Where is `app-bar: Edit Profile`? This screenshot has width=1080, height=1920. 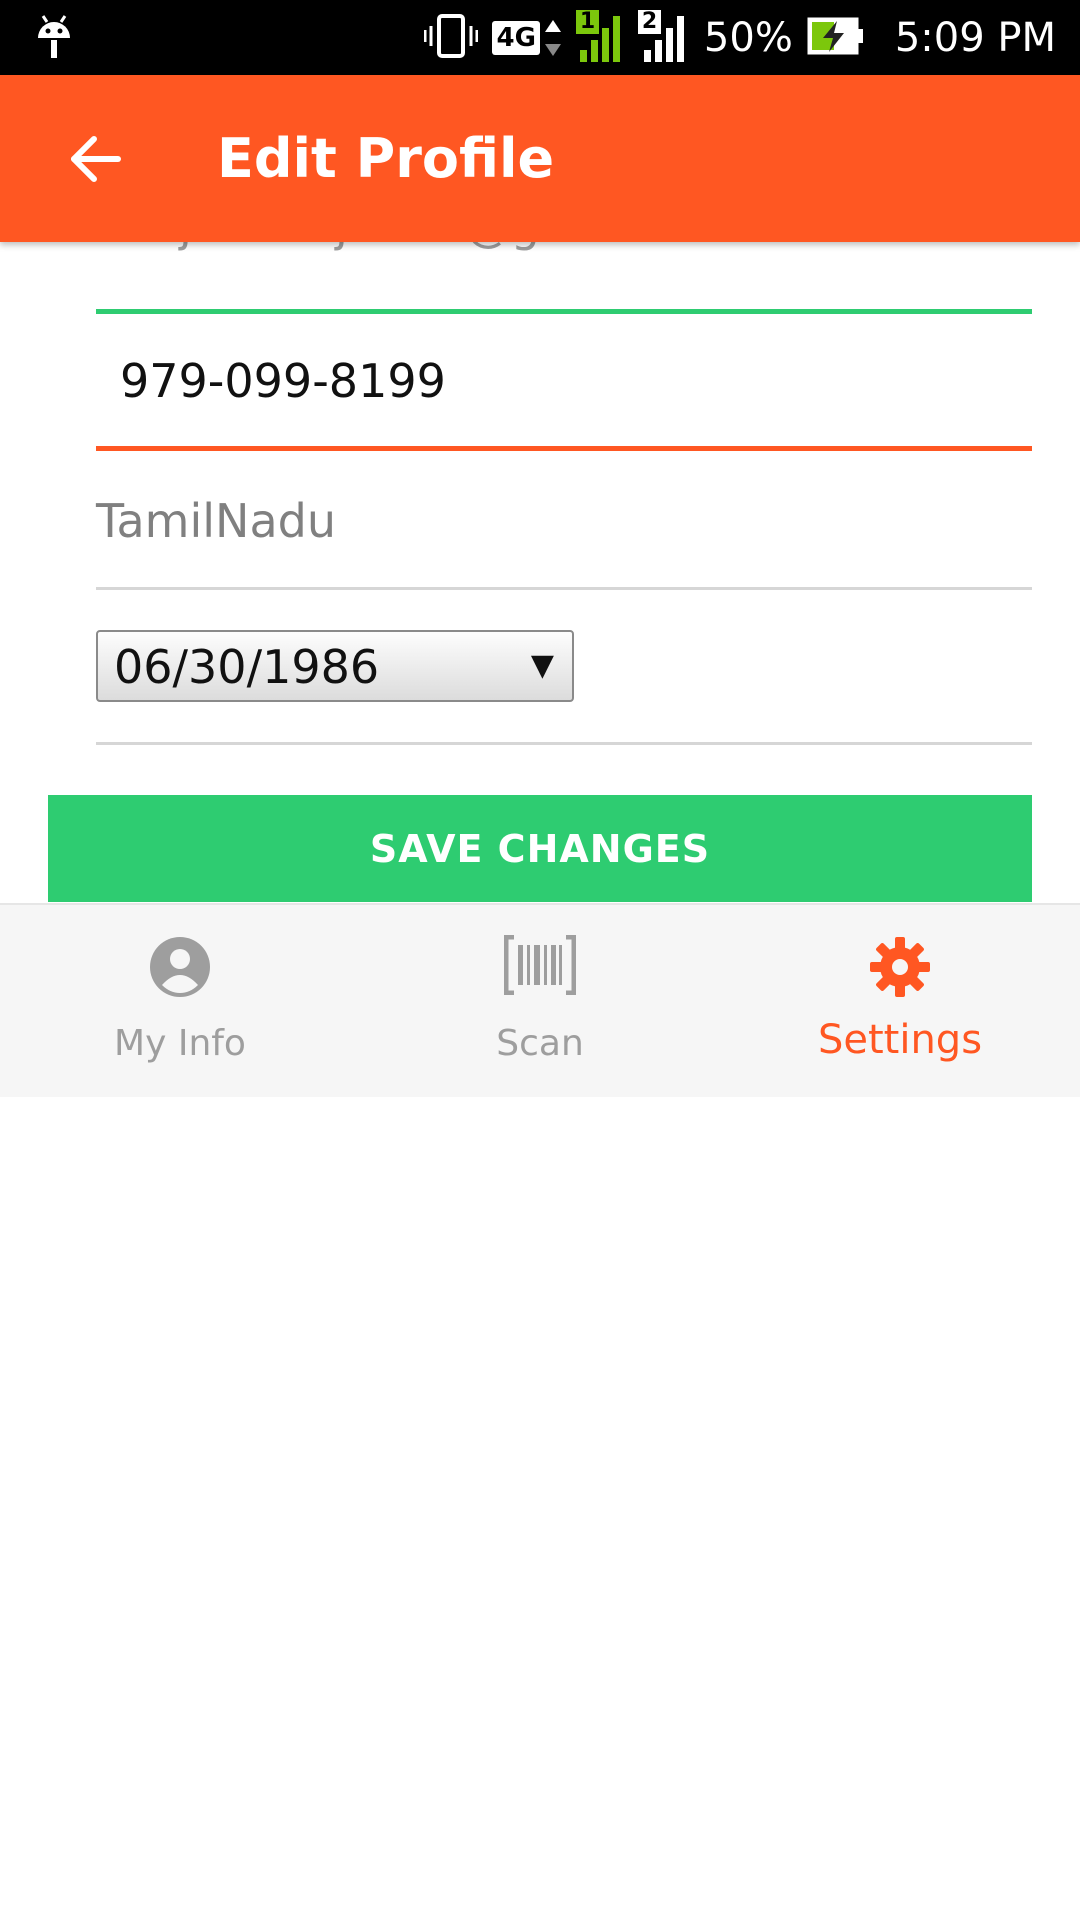 app-bar: Edit Profile is located at coordinates (540, 158).